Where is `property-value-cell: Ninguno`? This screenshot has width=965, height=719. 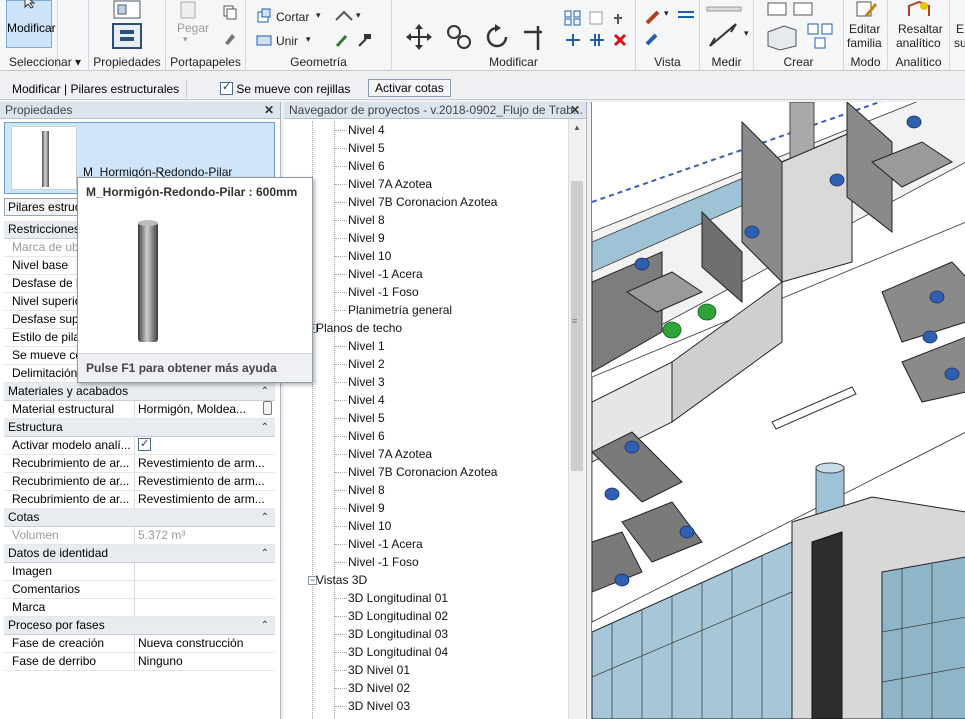
property-value-cell: Ninguno is located at coordinates (199, 661).